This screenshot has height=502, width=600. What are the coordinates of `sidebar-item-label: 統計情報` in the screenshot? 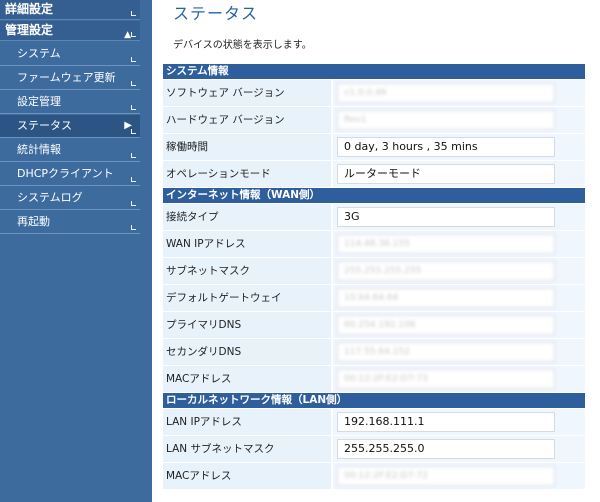 It's located at (39, 149).